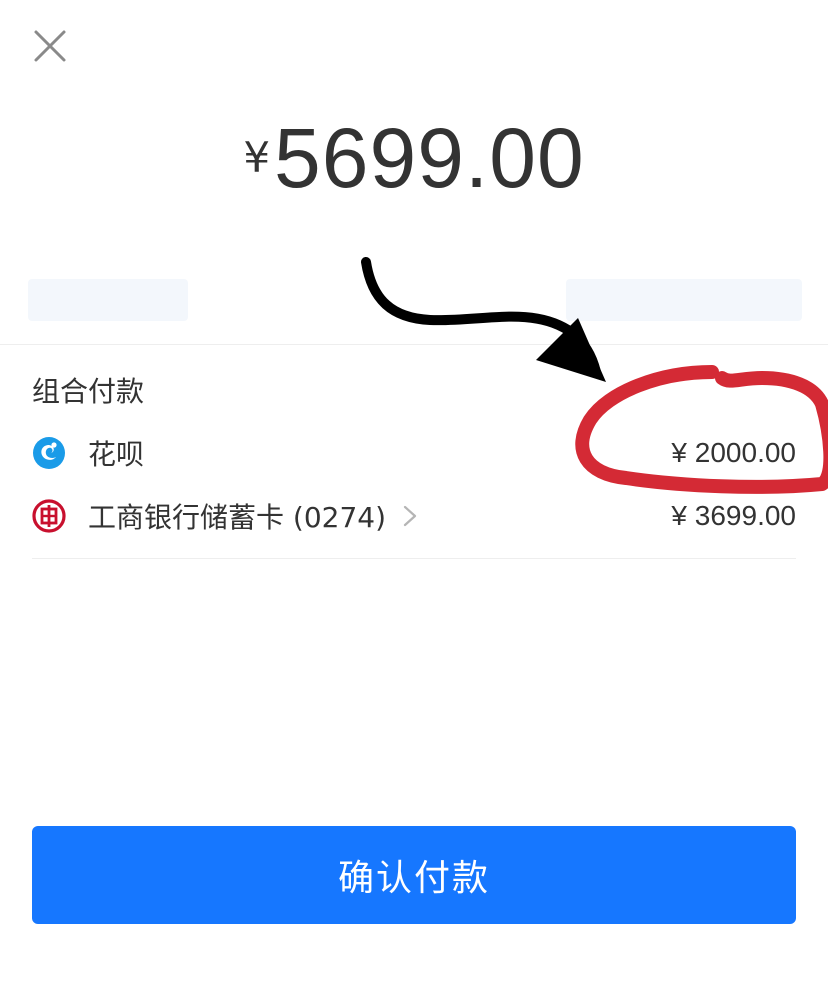 The width and height of the screenshot is (828, 988). Describe the element at coordinates (414, 875) in the screenshot. I see `confirm-payment-button: 确认付款` at that location.